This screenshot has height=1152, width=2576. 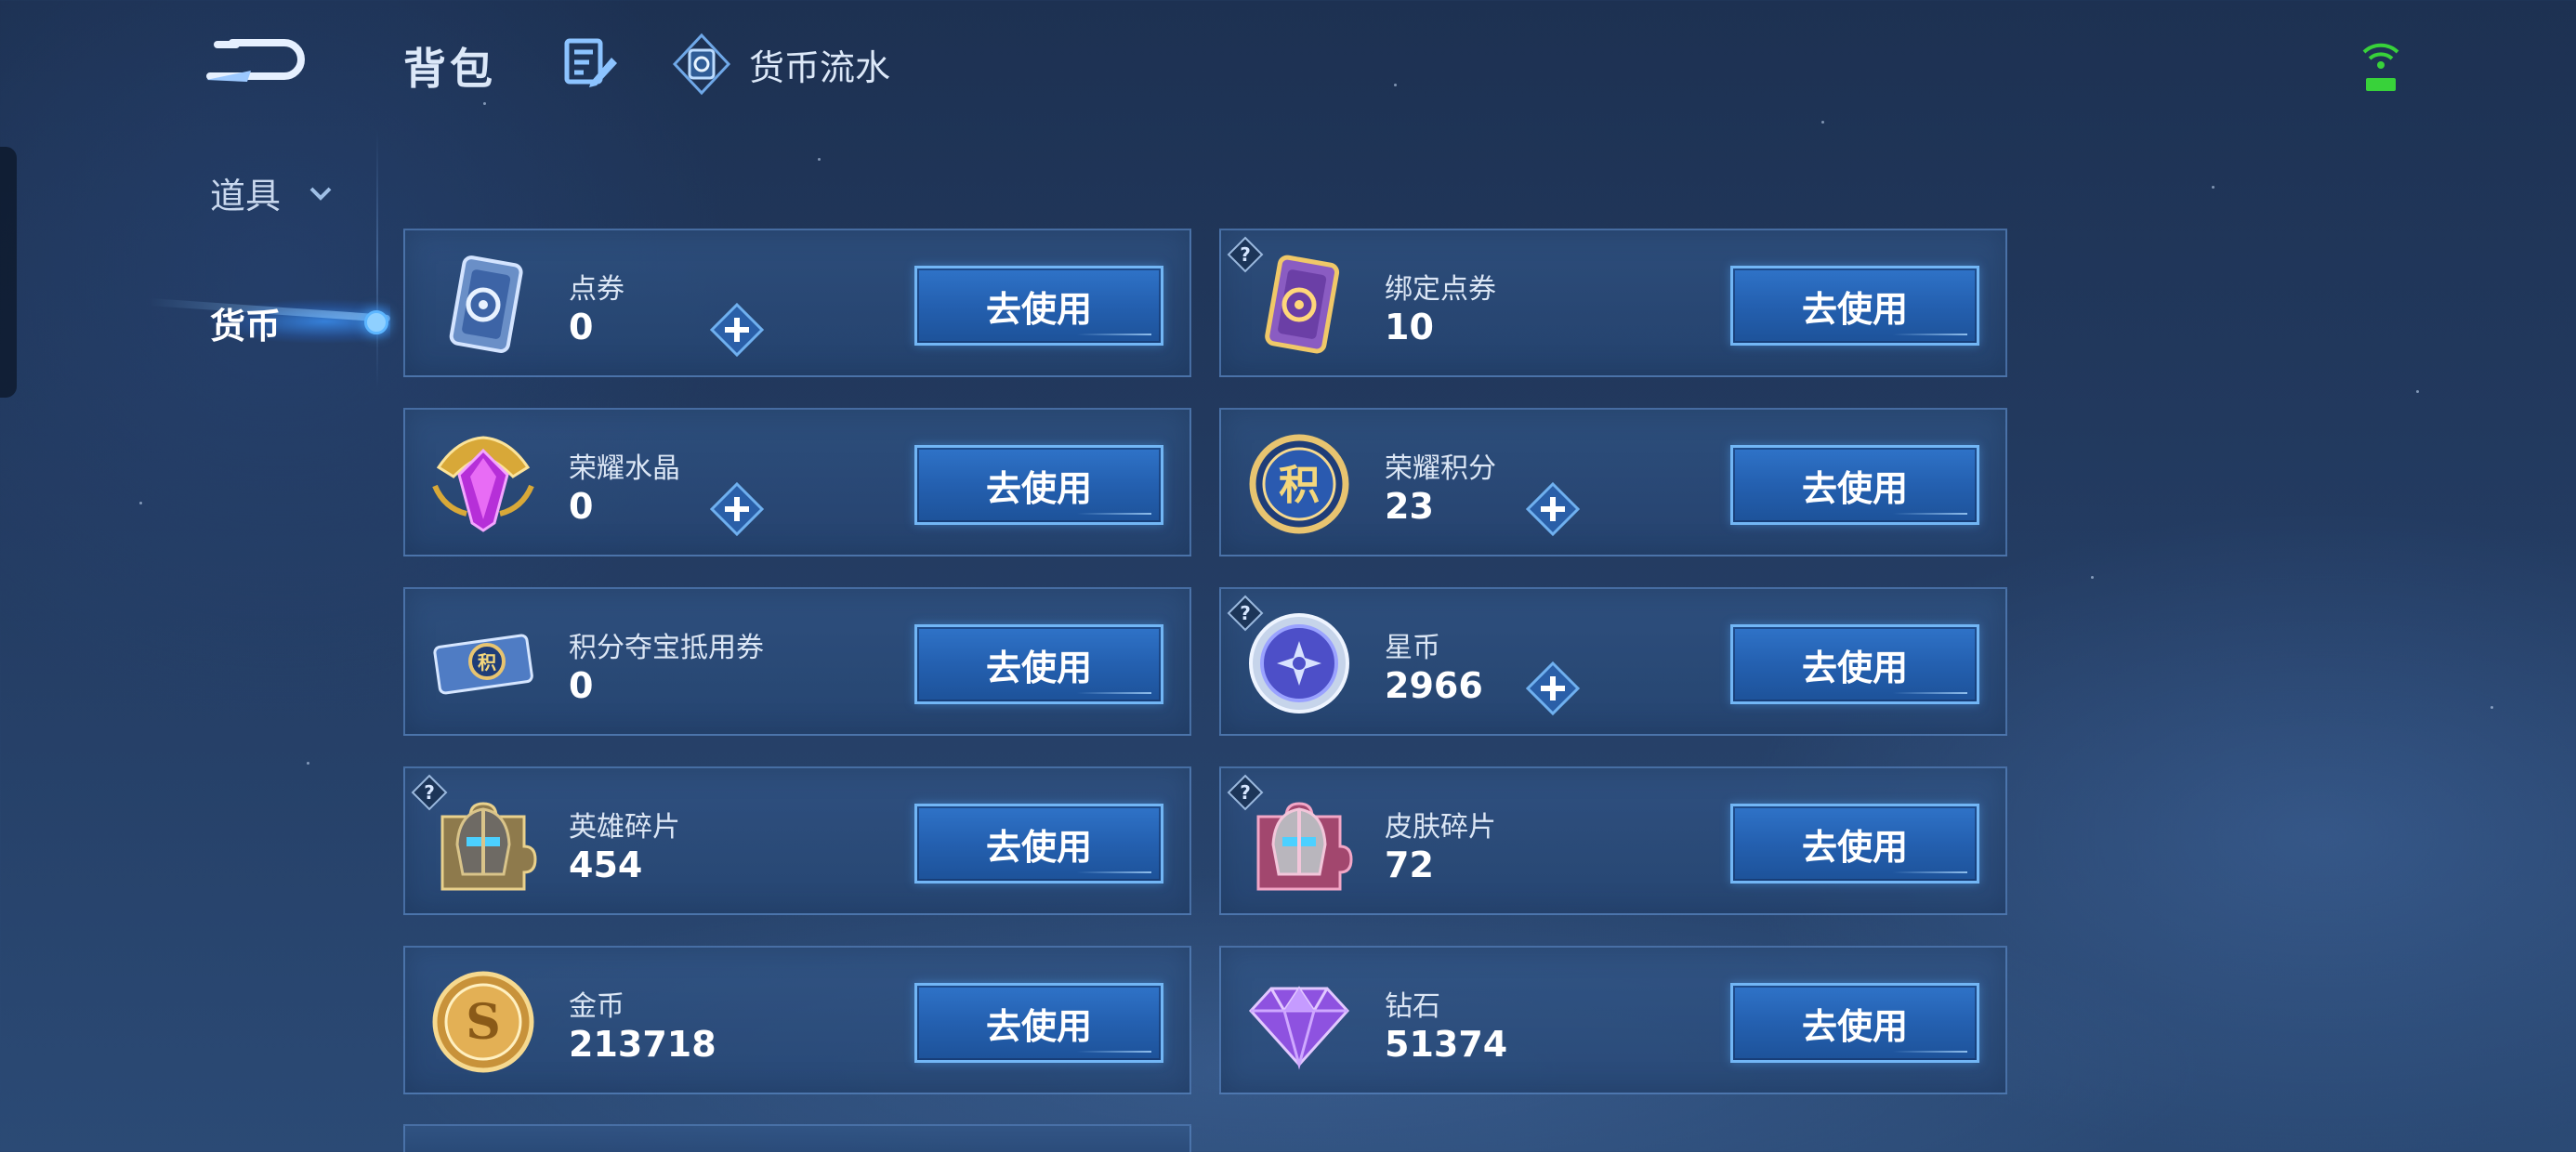 I want to click on skin-fragment-icon, so click(x=1304, y=846).